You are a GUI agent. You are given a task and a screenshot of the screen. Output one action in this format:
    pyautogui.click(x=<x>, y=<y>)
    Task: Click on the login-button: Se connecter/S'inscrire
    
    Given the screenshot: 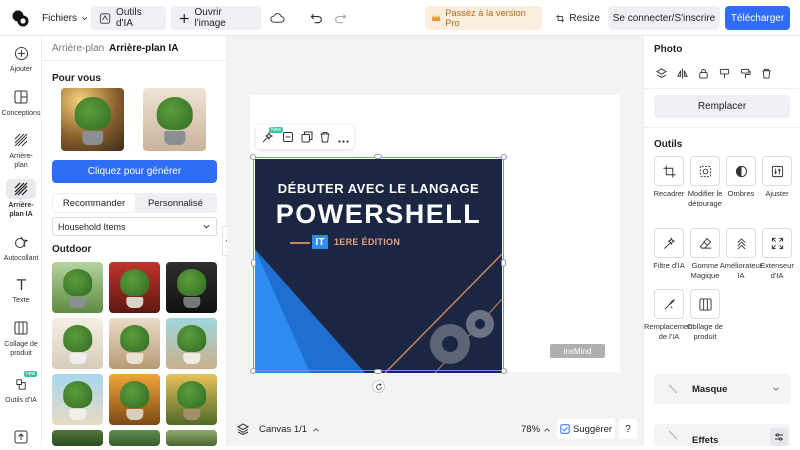 What is the action you would take?
    pyautogui.click(x=664, y=18)
    